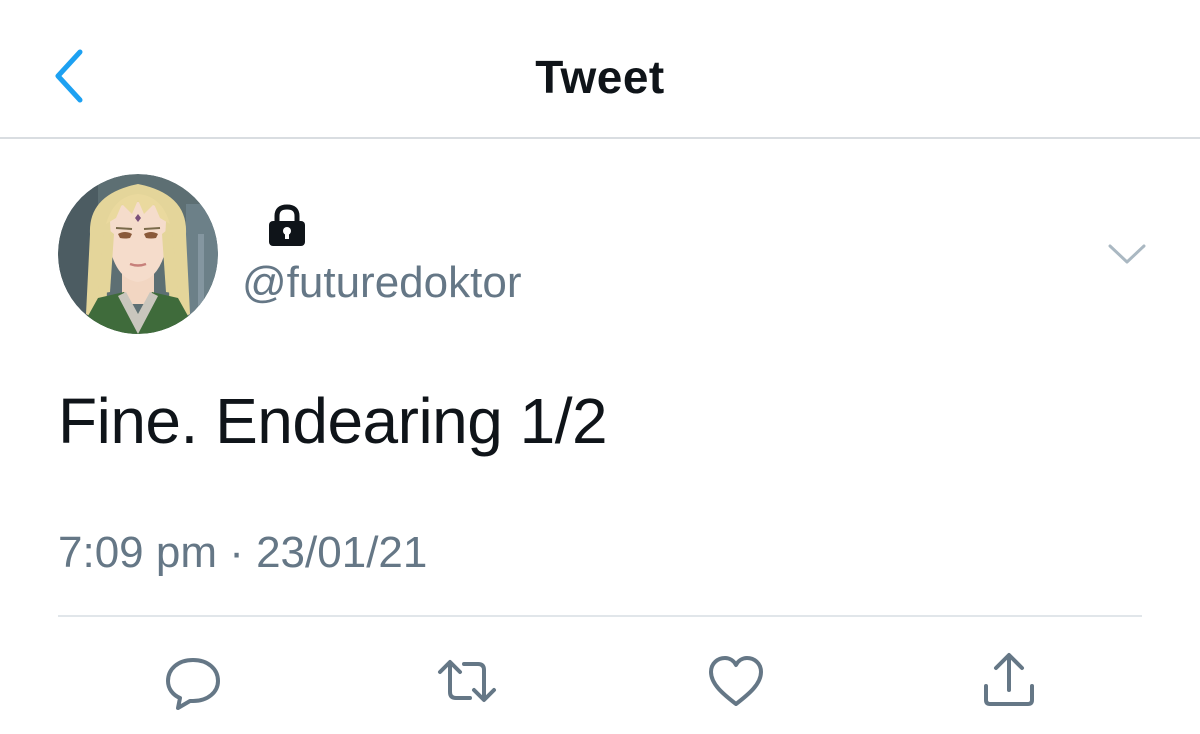 This screenshot has height=734, width=1200. I want to click on divider, so click(600, 616).